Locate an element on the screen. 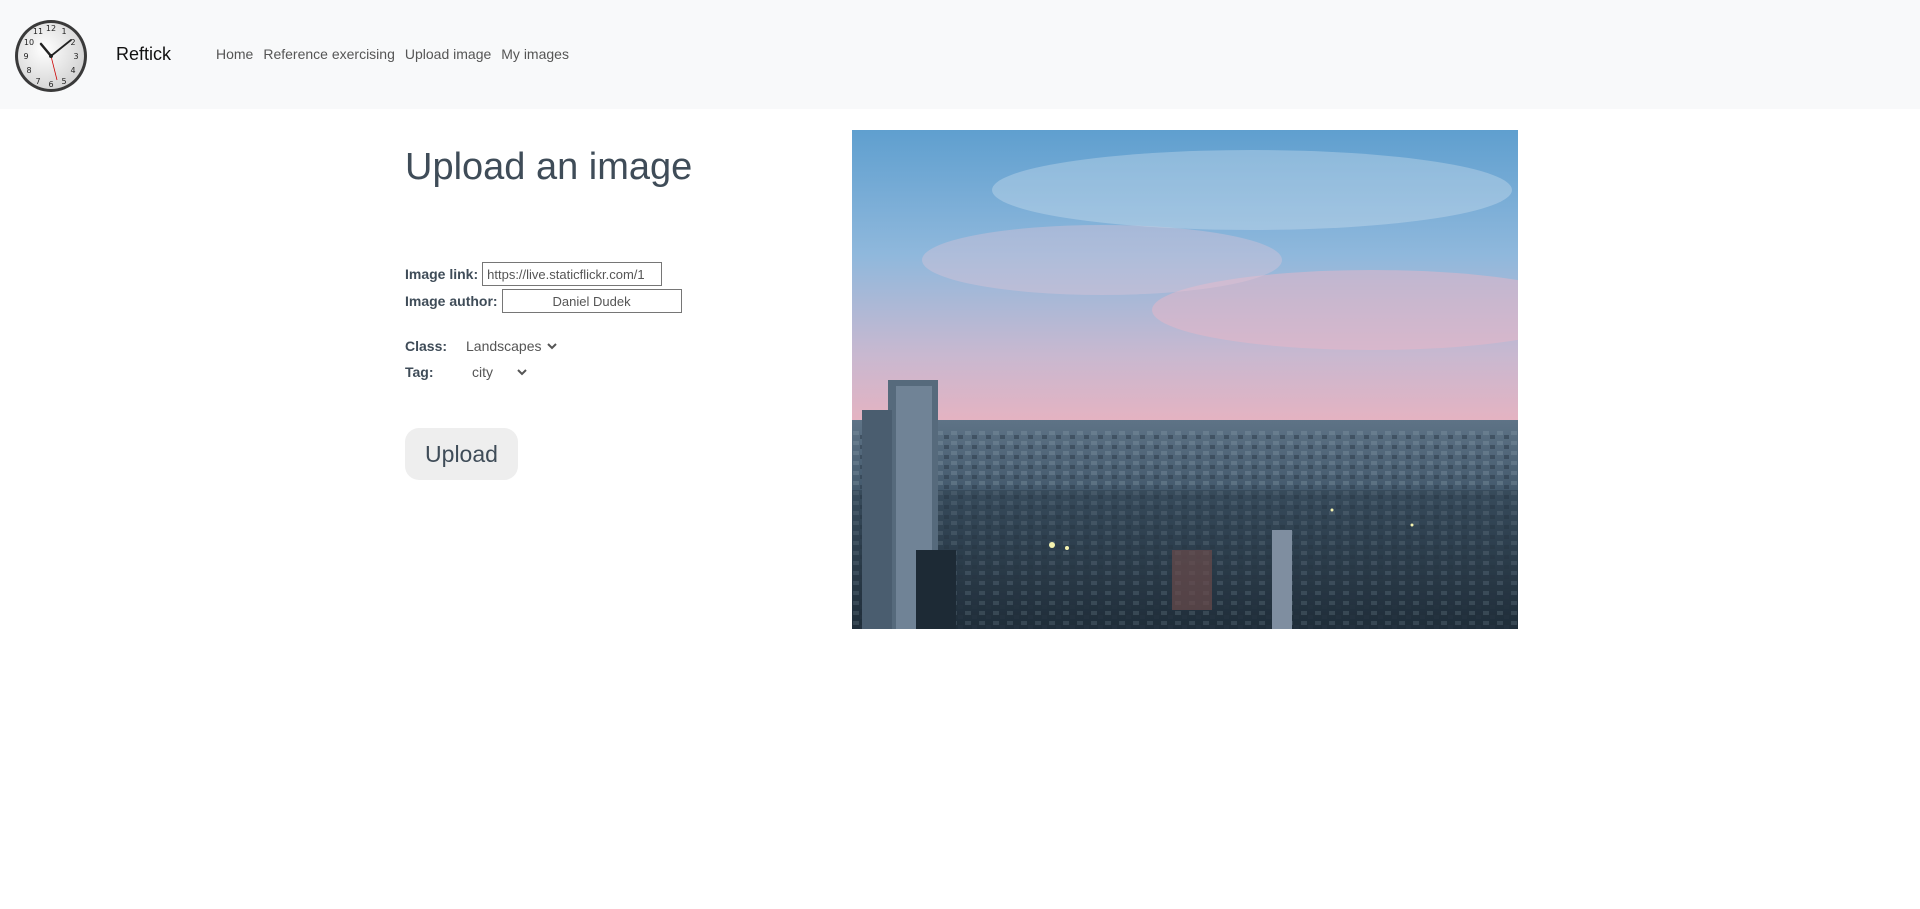  svg-text: 3 is located at coordinates (75, 56).